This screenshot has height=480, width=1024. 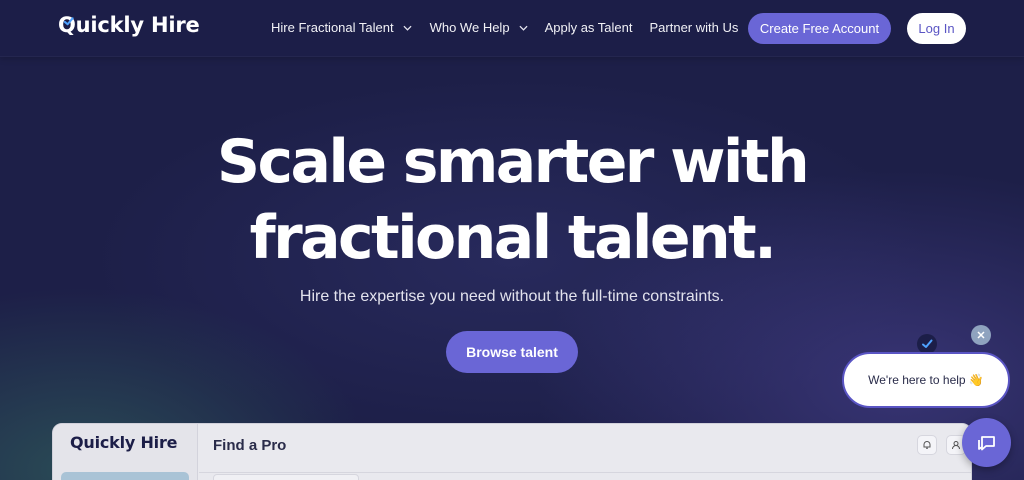 I want to click on logo-text: uickly Hire, so click(x=137, y=25).